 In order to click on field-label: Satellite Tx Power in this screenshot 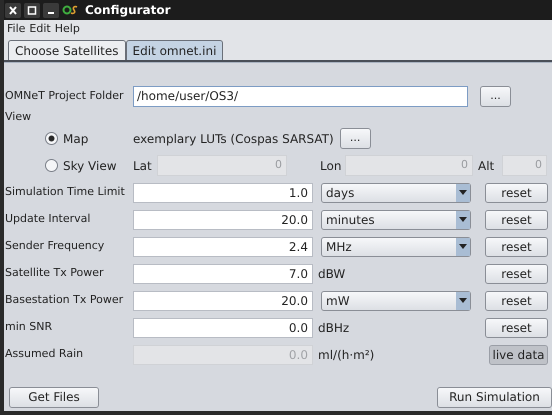, I will do `click(55, 273)`.